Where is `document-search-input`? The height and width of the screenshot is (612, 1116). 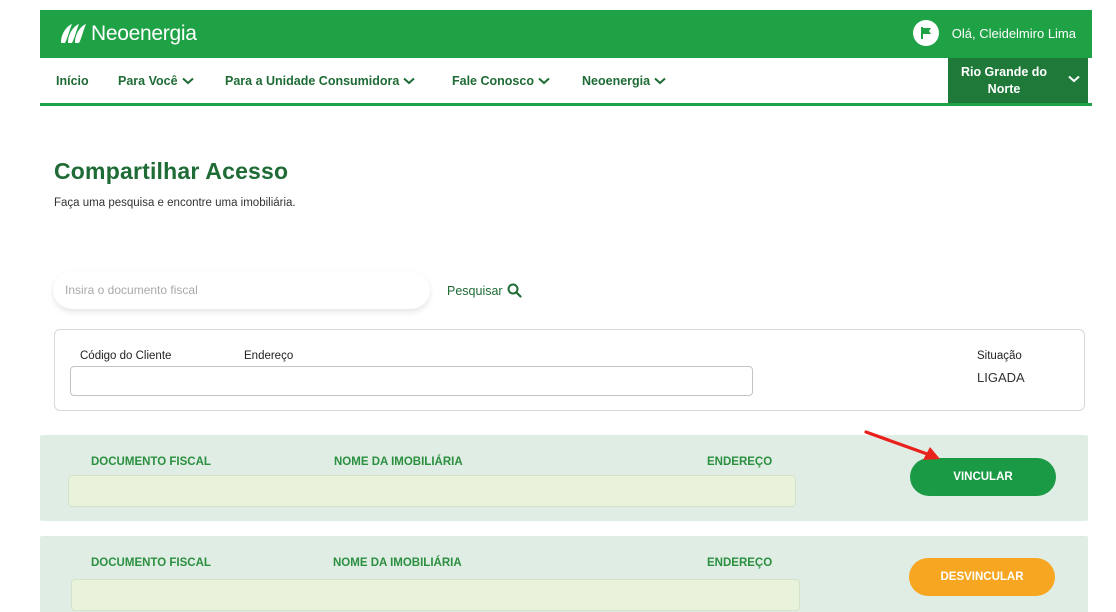 document-search-input is located at coordinates (241, 290).